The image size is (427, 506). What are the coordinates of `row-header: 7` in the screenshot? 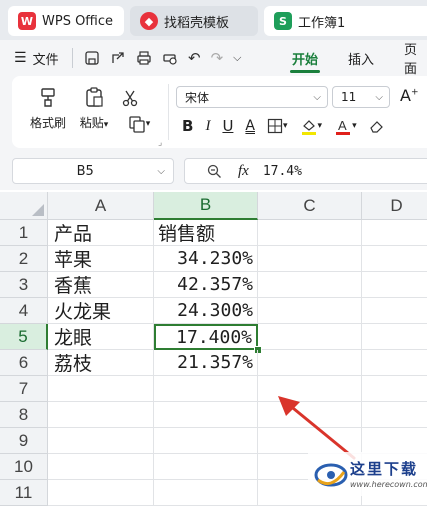 It's located at (24, 389).